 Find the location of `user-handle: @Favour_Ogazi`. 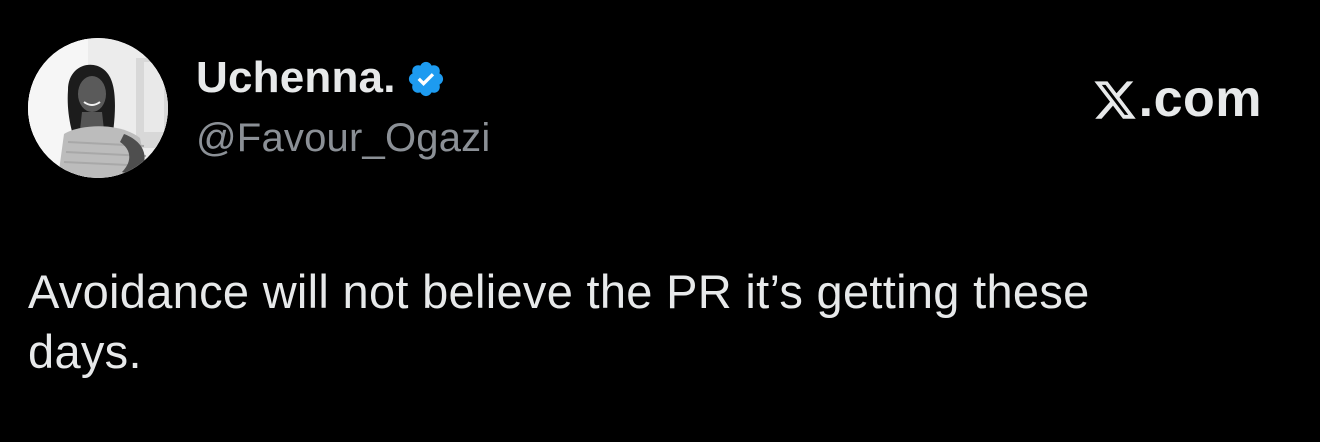

user-handle: @Favour_Ogazi is located at coordinates (343, 138).